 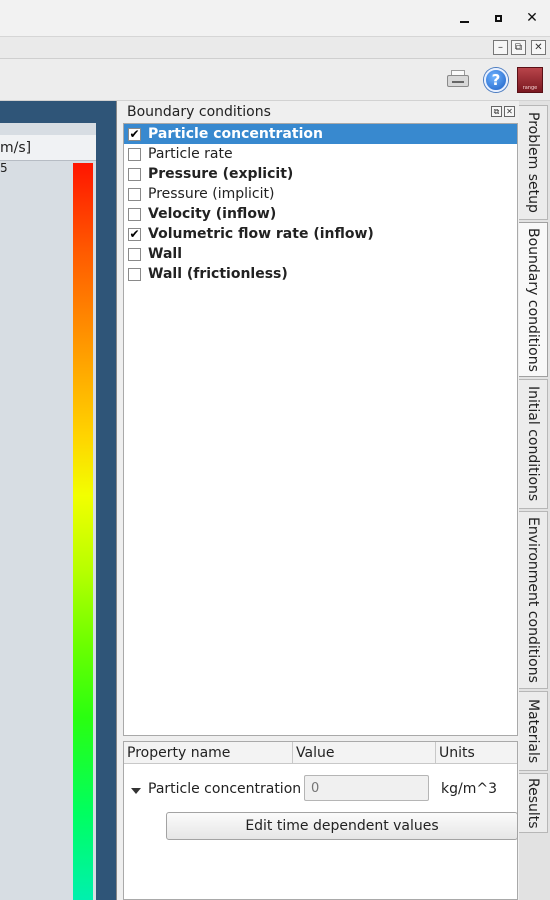 I want to click on boundary-condition-item: ✔ Volumetric flow rate (inflow), so click(x=320, y=234).